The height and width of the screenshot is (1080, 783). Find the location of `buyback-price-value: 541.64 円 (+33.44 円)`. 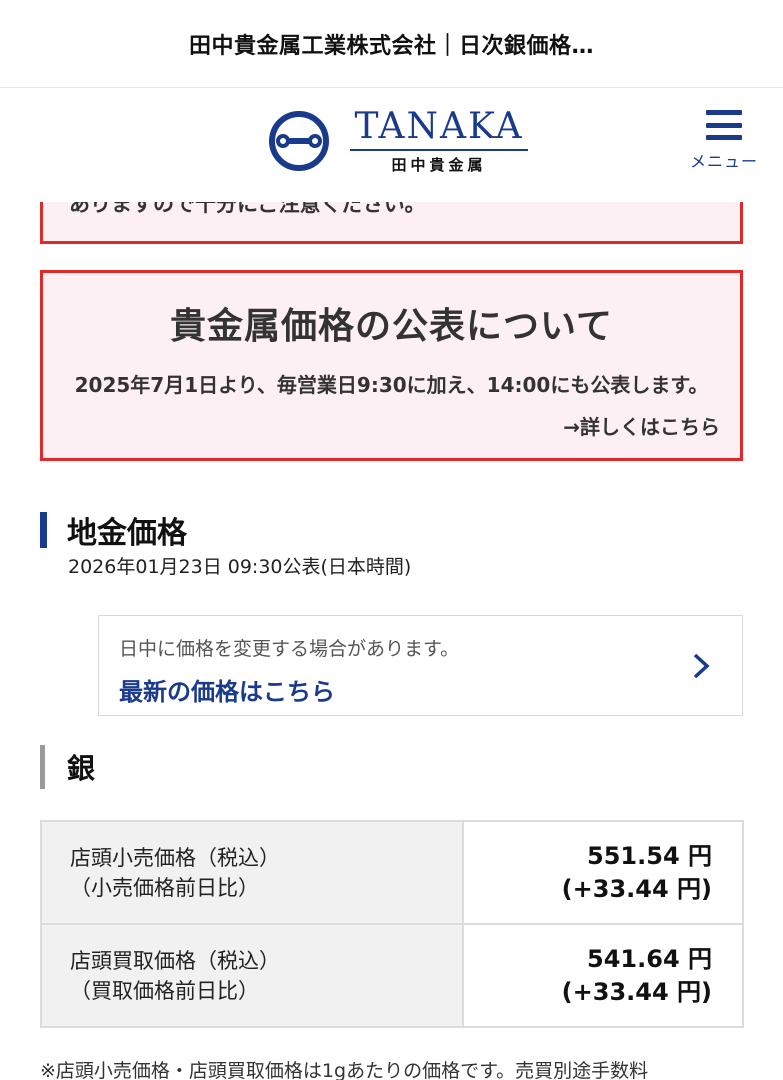

buyback-price-value: 541.64 円 (+33.44 円) is located at coordinates (603, 975).